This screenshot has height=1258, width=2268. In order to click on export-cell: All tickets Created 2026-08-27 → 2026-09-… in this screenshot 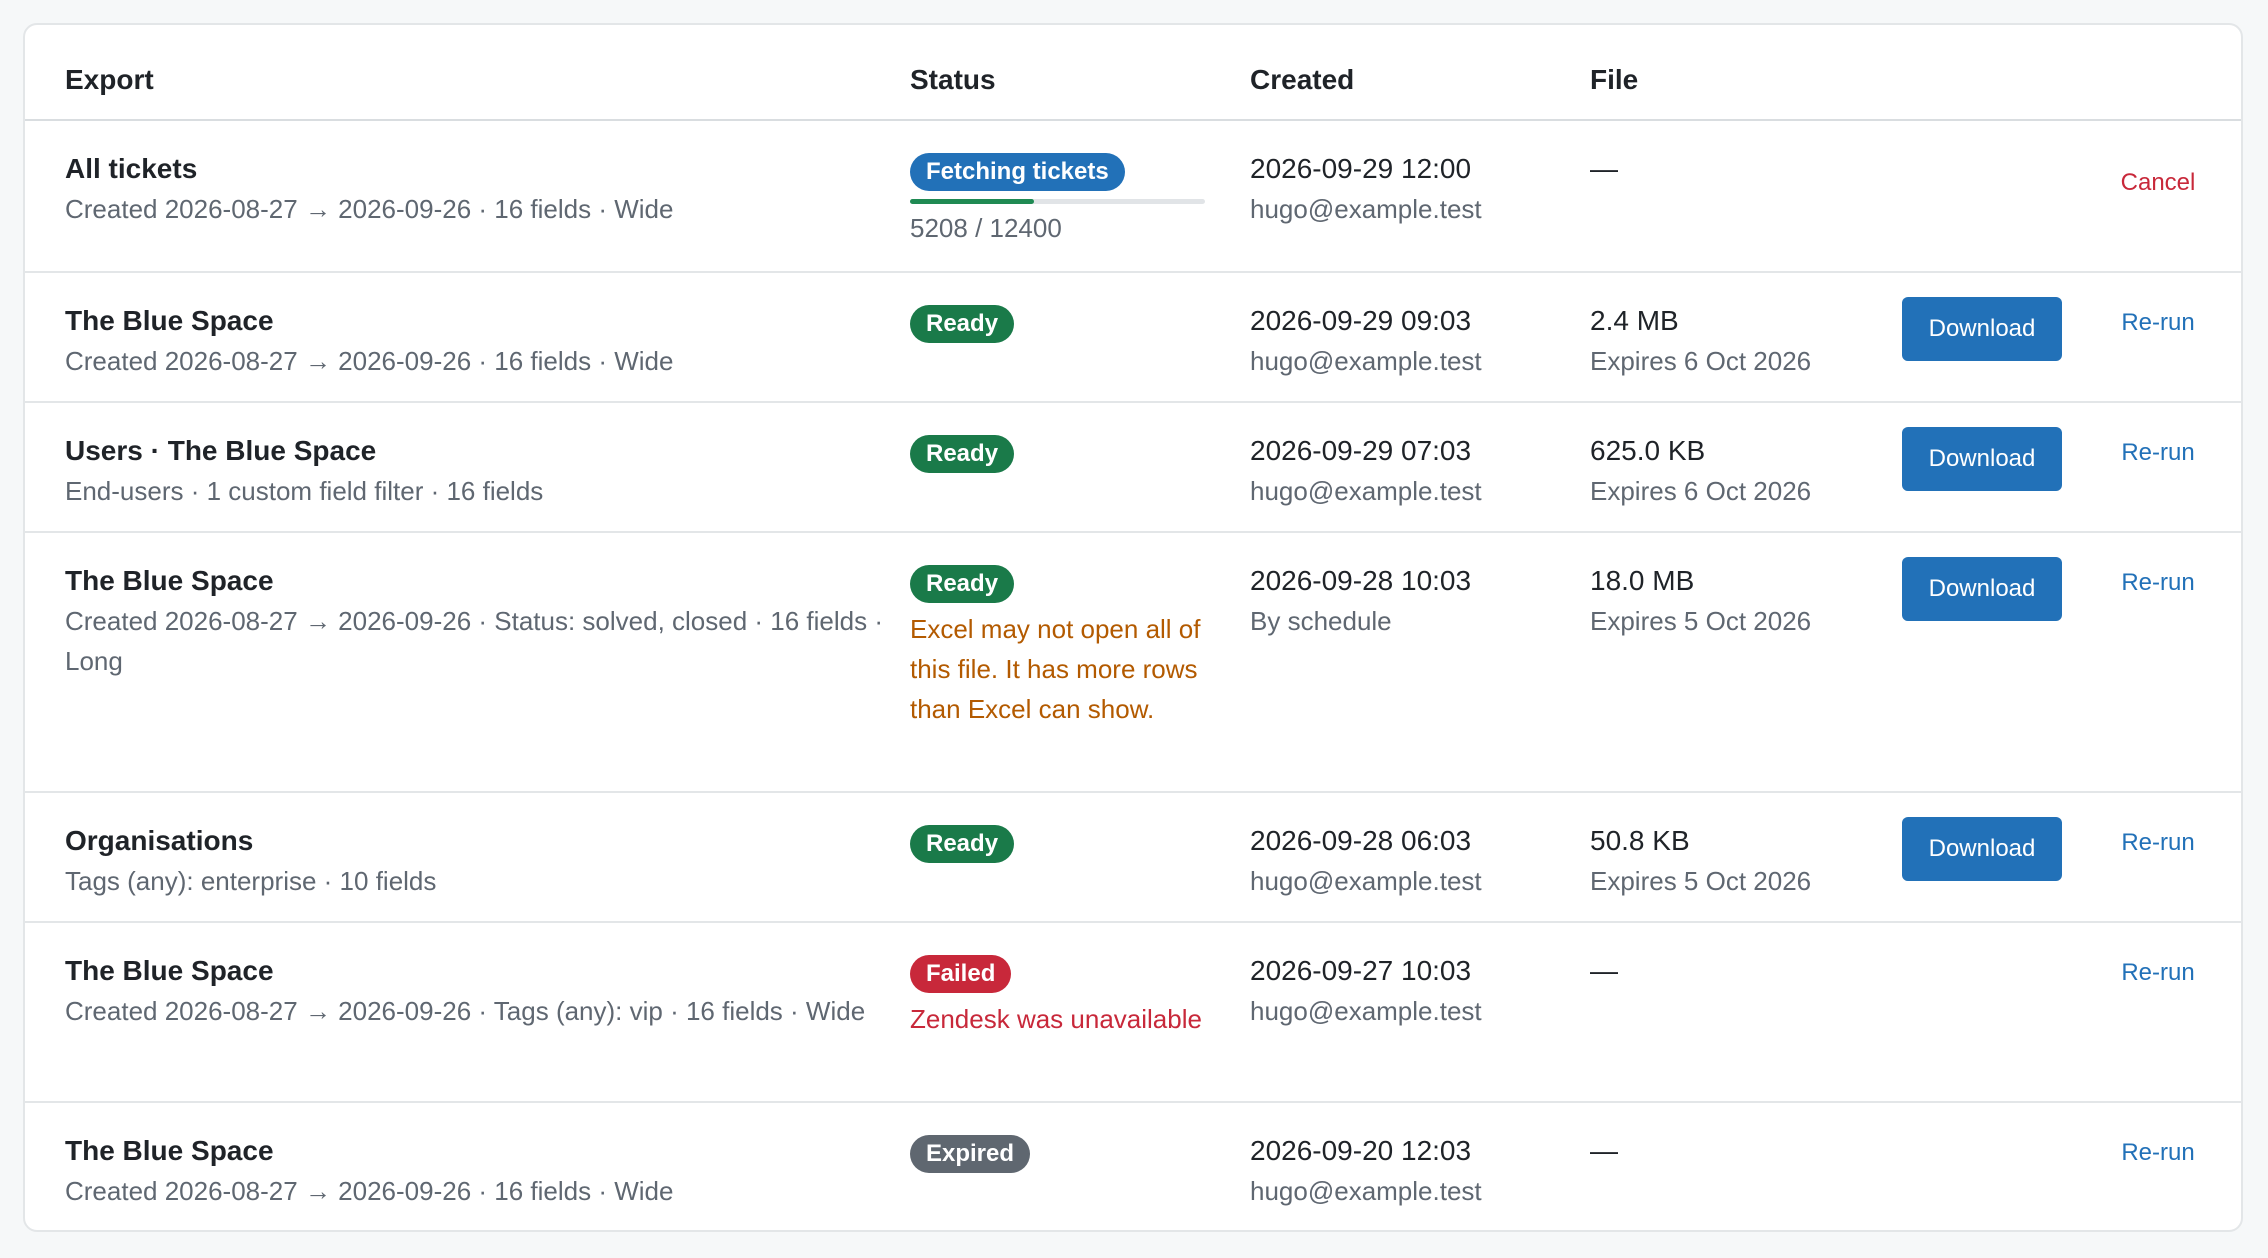, I will do `click(475, 189)`.